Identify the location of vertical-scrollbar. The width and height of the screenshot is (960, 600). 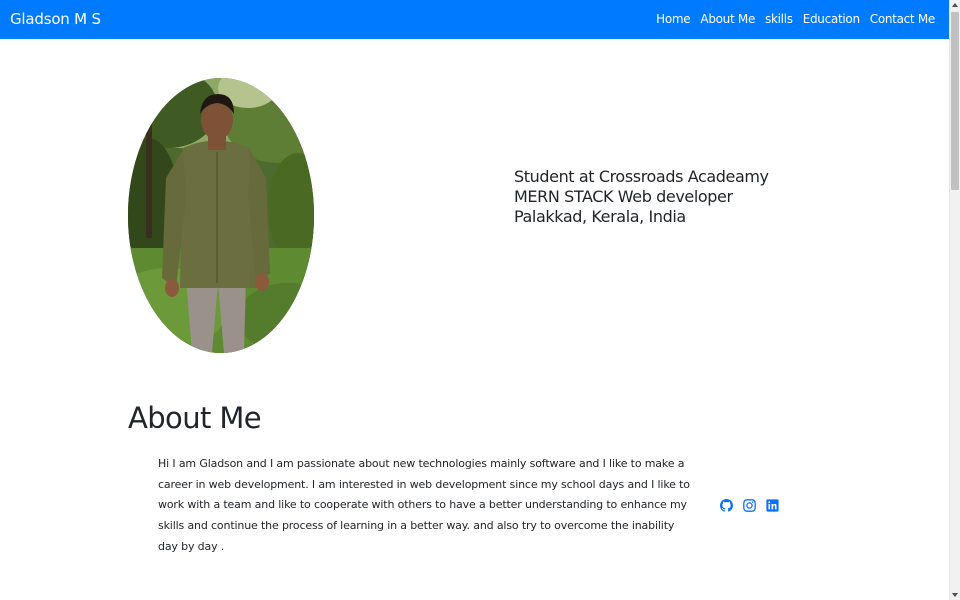
(954, 300).